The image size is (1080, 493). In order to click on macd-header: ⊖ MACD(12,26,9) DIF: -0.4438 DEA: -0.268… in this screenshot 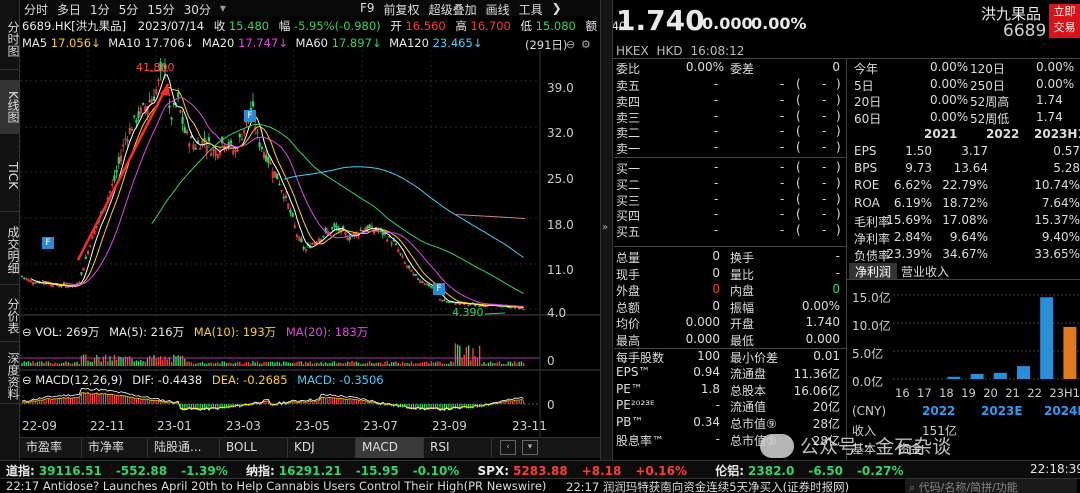, I will do `click(203, 381)`.